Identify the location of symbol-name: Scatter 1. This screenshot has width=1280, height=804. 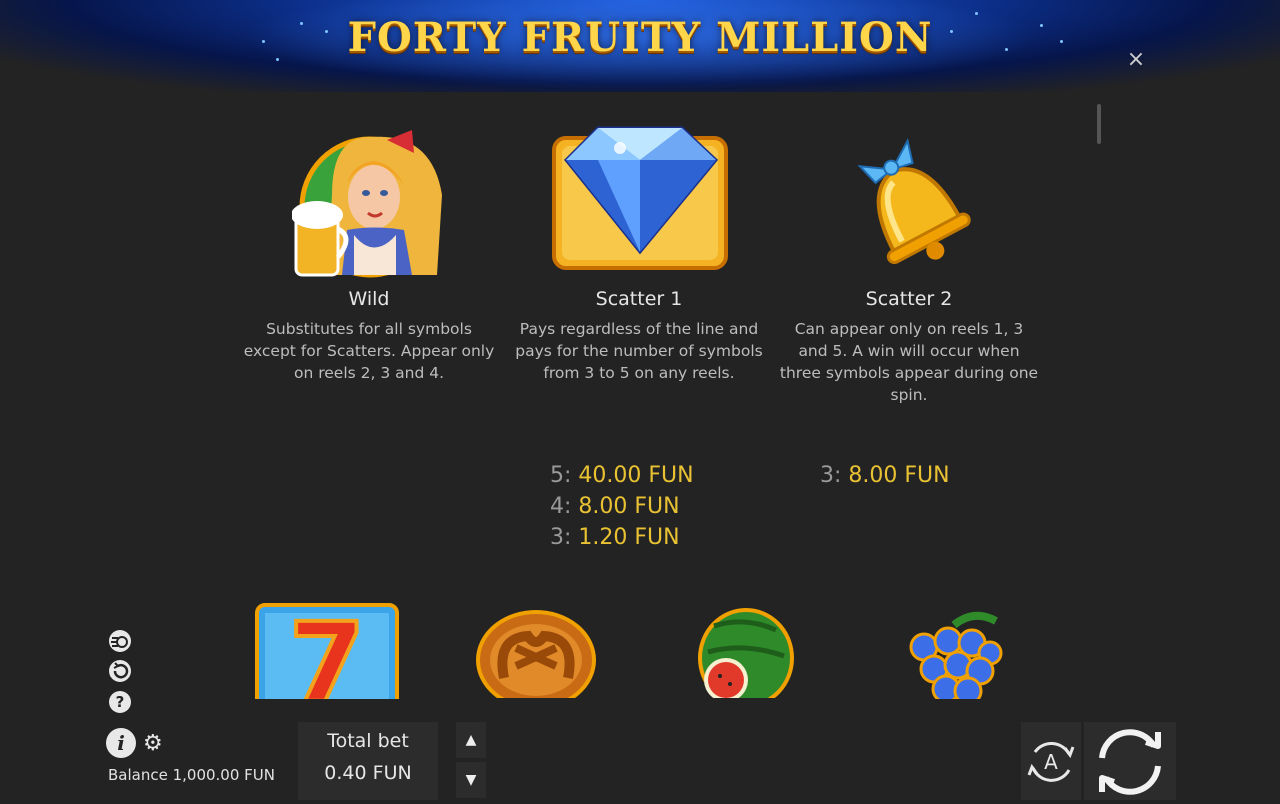
(639, 299).